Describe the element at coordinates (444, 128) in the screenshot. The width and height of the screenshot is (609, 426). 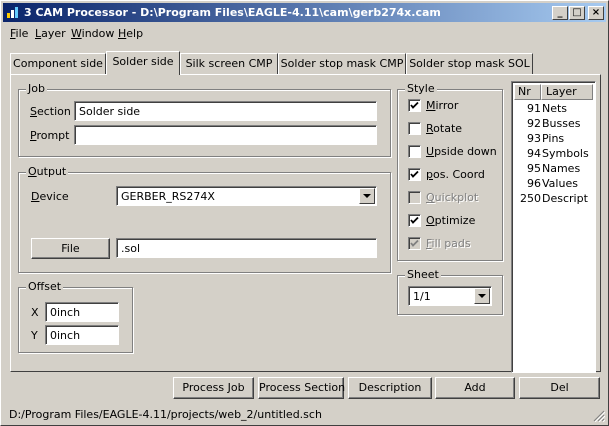
I see `style-option-label-1: Rotate` at that location.